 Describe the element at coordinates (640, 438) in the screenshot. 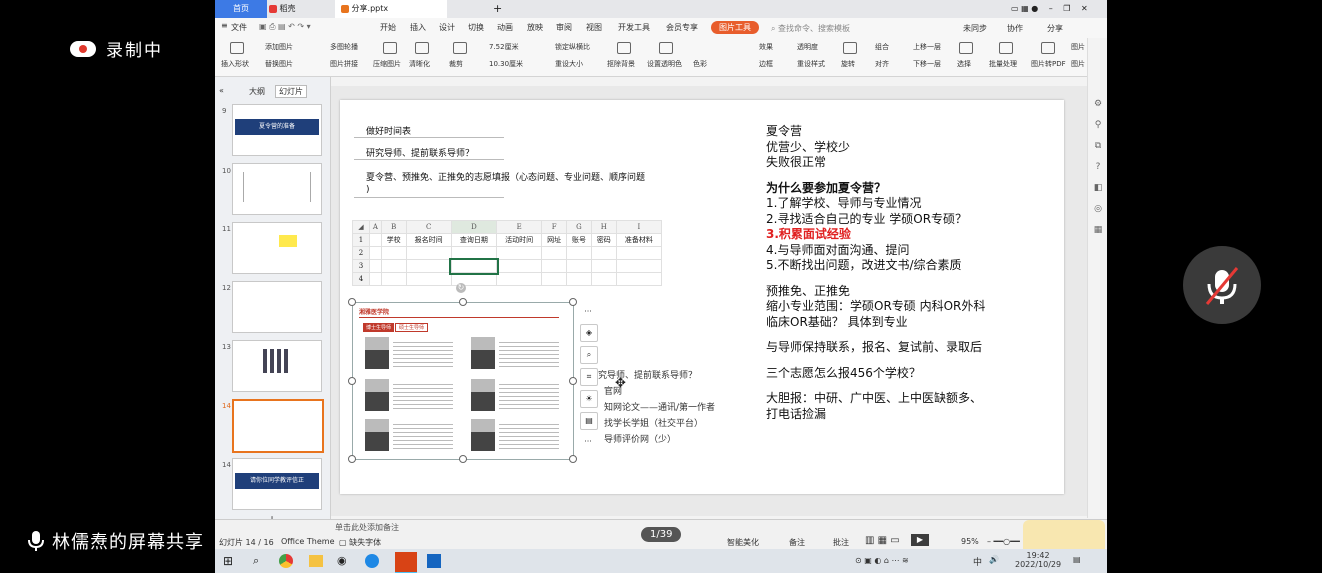

I see `slide-text: 导师评价网（少）` at that location.